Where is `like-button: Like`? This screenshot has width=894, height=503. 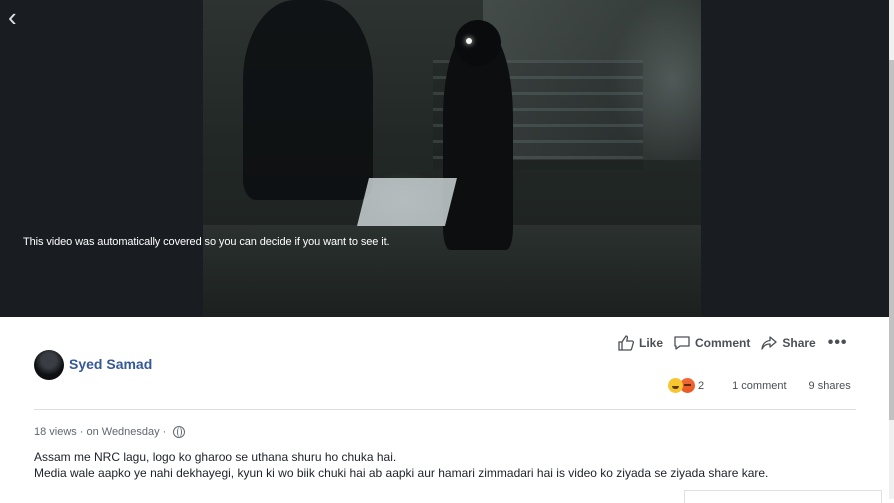
like-button: Like is located at coordinates (640, 343).